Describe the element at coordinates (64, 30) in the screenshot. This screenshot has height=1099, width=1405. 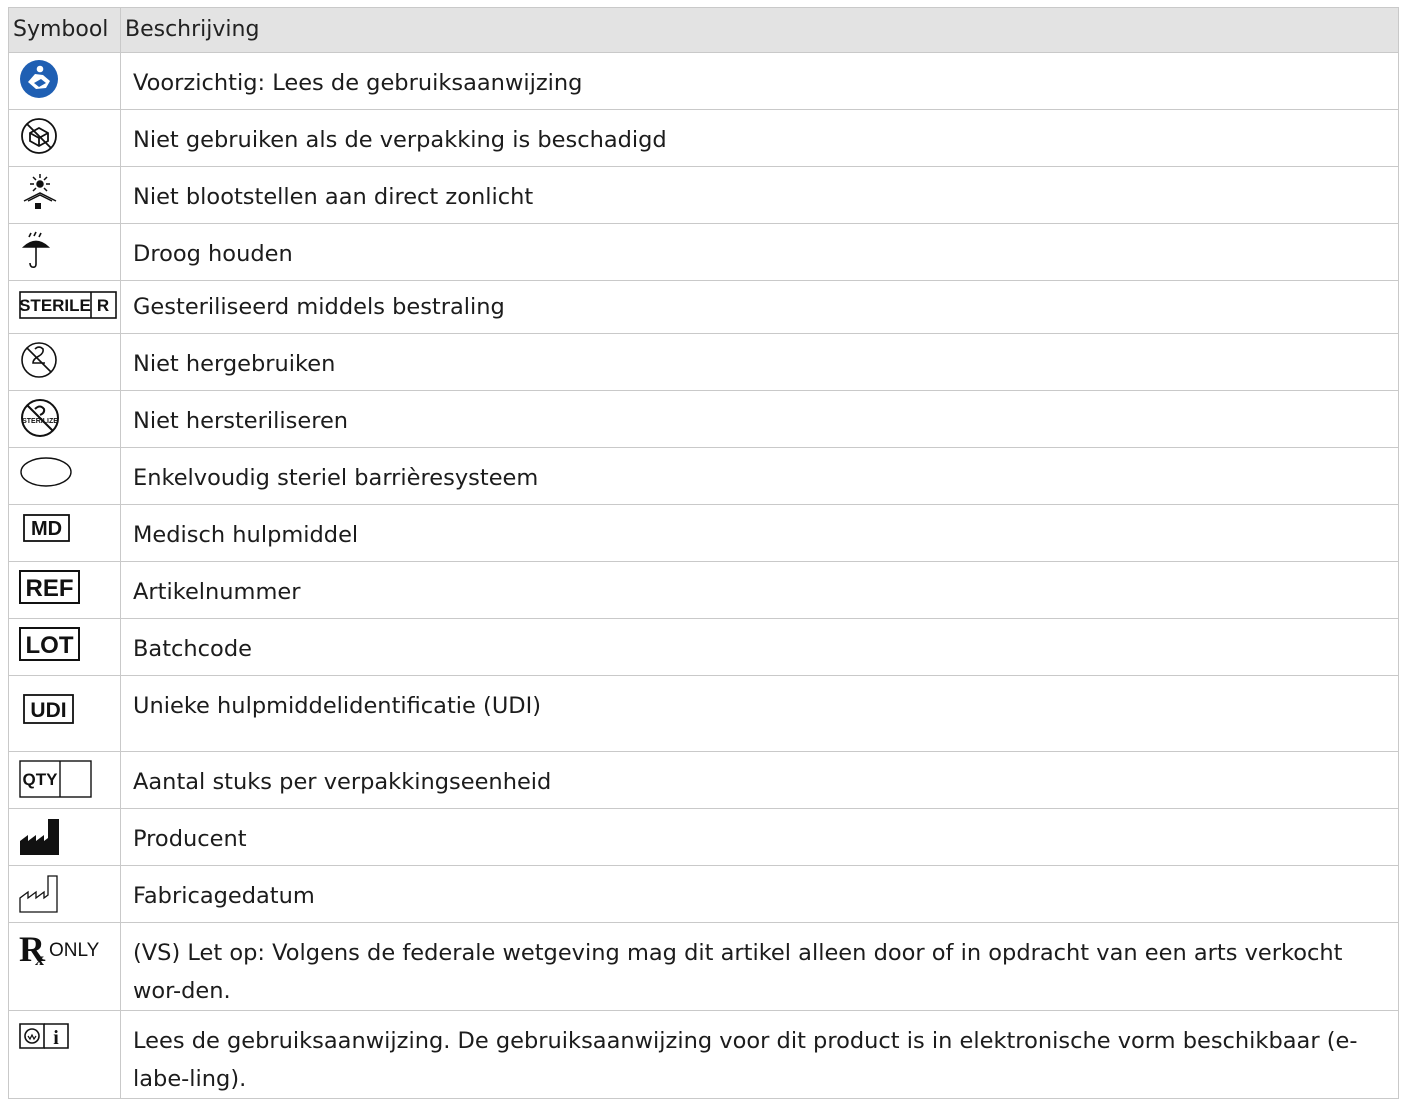
I see `column-header-symbol: Symbool` at that location.